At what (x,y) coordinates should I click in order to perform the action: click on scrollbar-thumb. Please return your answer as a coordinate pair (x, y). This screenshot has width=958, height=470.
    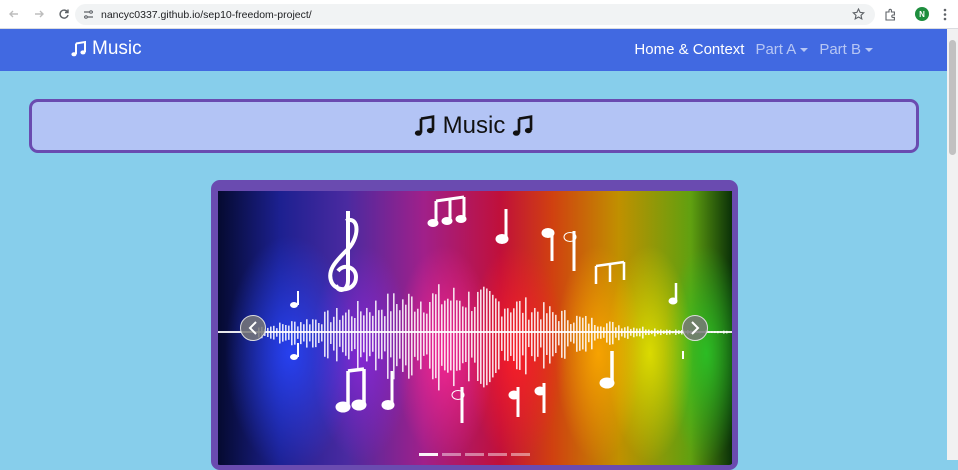
    Looking at the image, I should click on (952, 97).